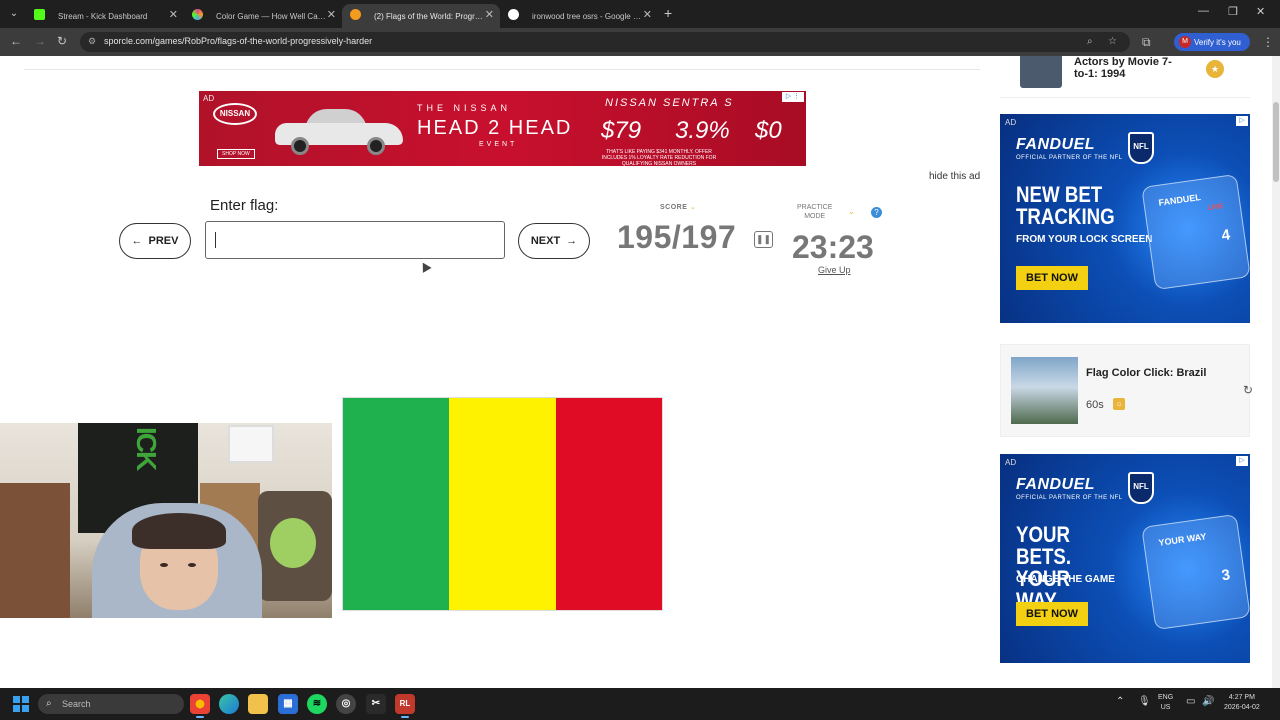 The height and width of the screenshot is (720, 1280). What do you see at coordinates (954, 176) in the screenshot?
I see `hide-ad-link: hide this ad` at bounding box center [954, 176].